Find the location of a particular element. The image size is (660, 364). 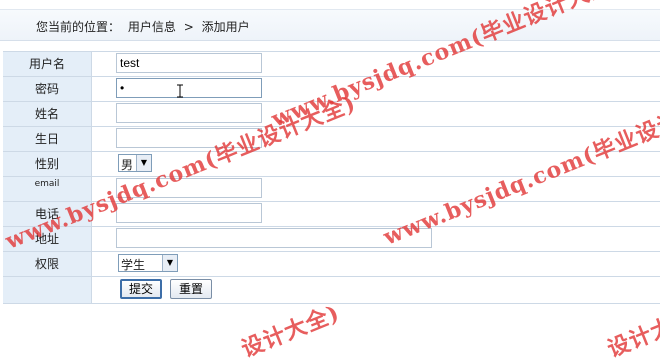

form-row-gender: 性别 男 ▼ is located at coordinates (331, 164).